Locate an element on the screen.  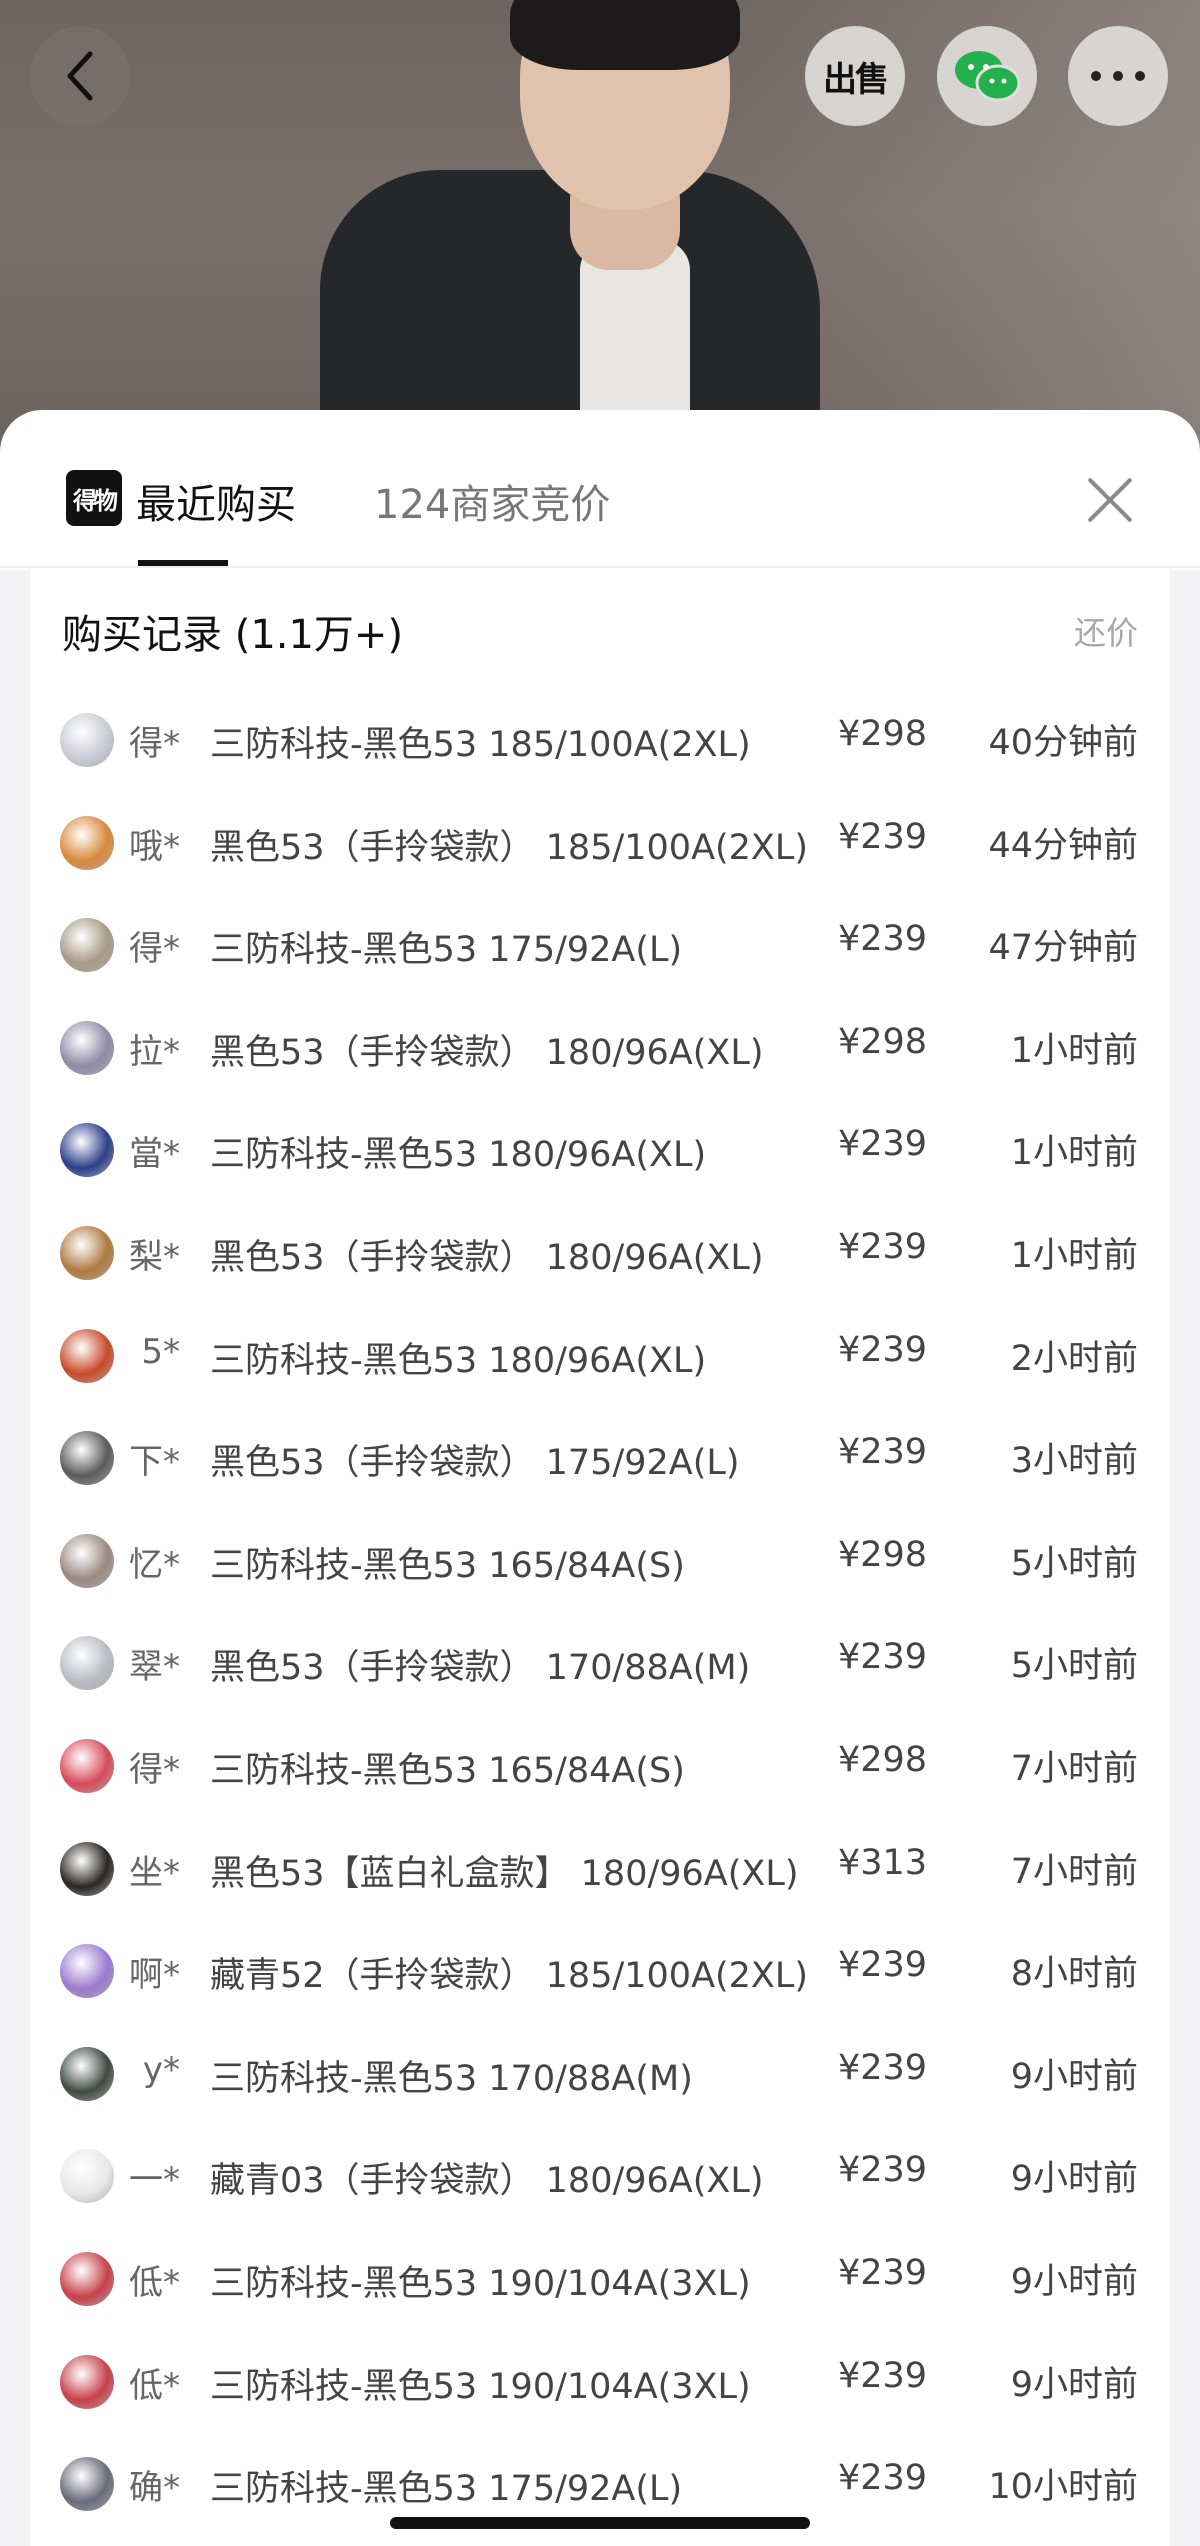
purchase-row: 下* 黑色53（手拎袋款） 175/92A(L) ¥239 3小时前 is located at coordinates (600, 1459).